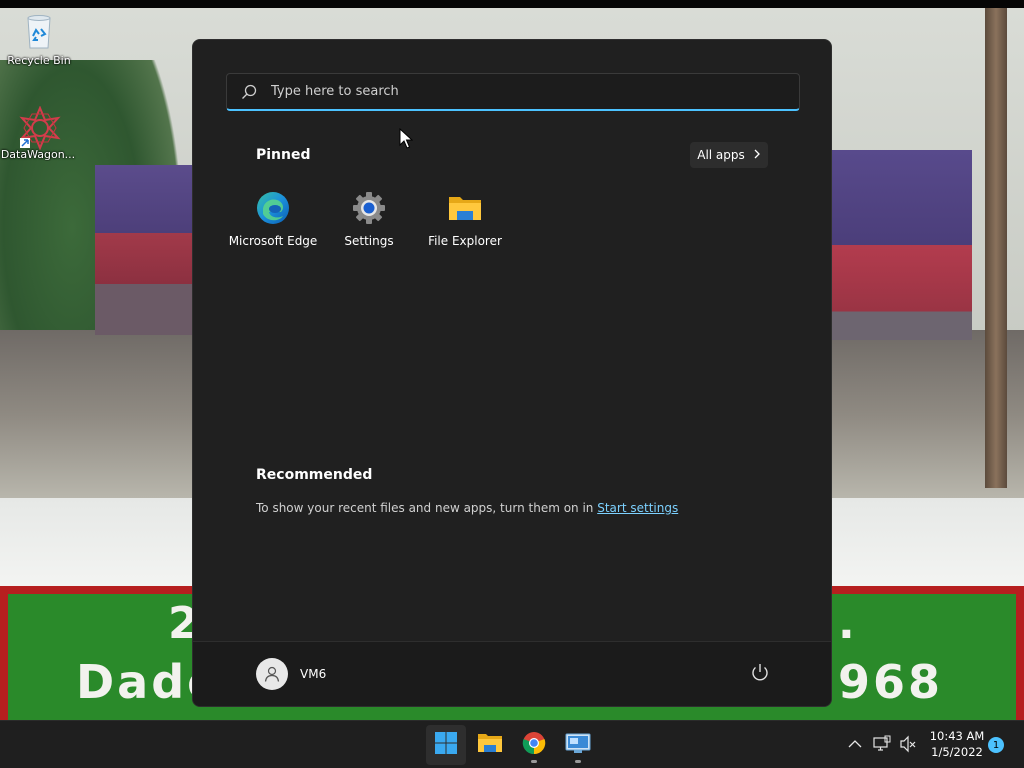 Image resolution: width=1024 pixels, height=768 pixels. I want to click on taskbar-file-explorer, so click(490, 745).